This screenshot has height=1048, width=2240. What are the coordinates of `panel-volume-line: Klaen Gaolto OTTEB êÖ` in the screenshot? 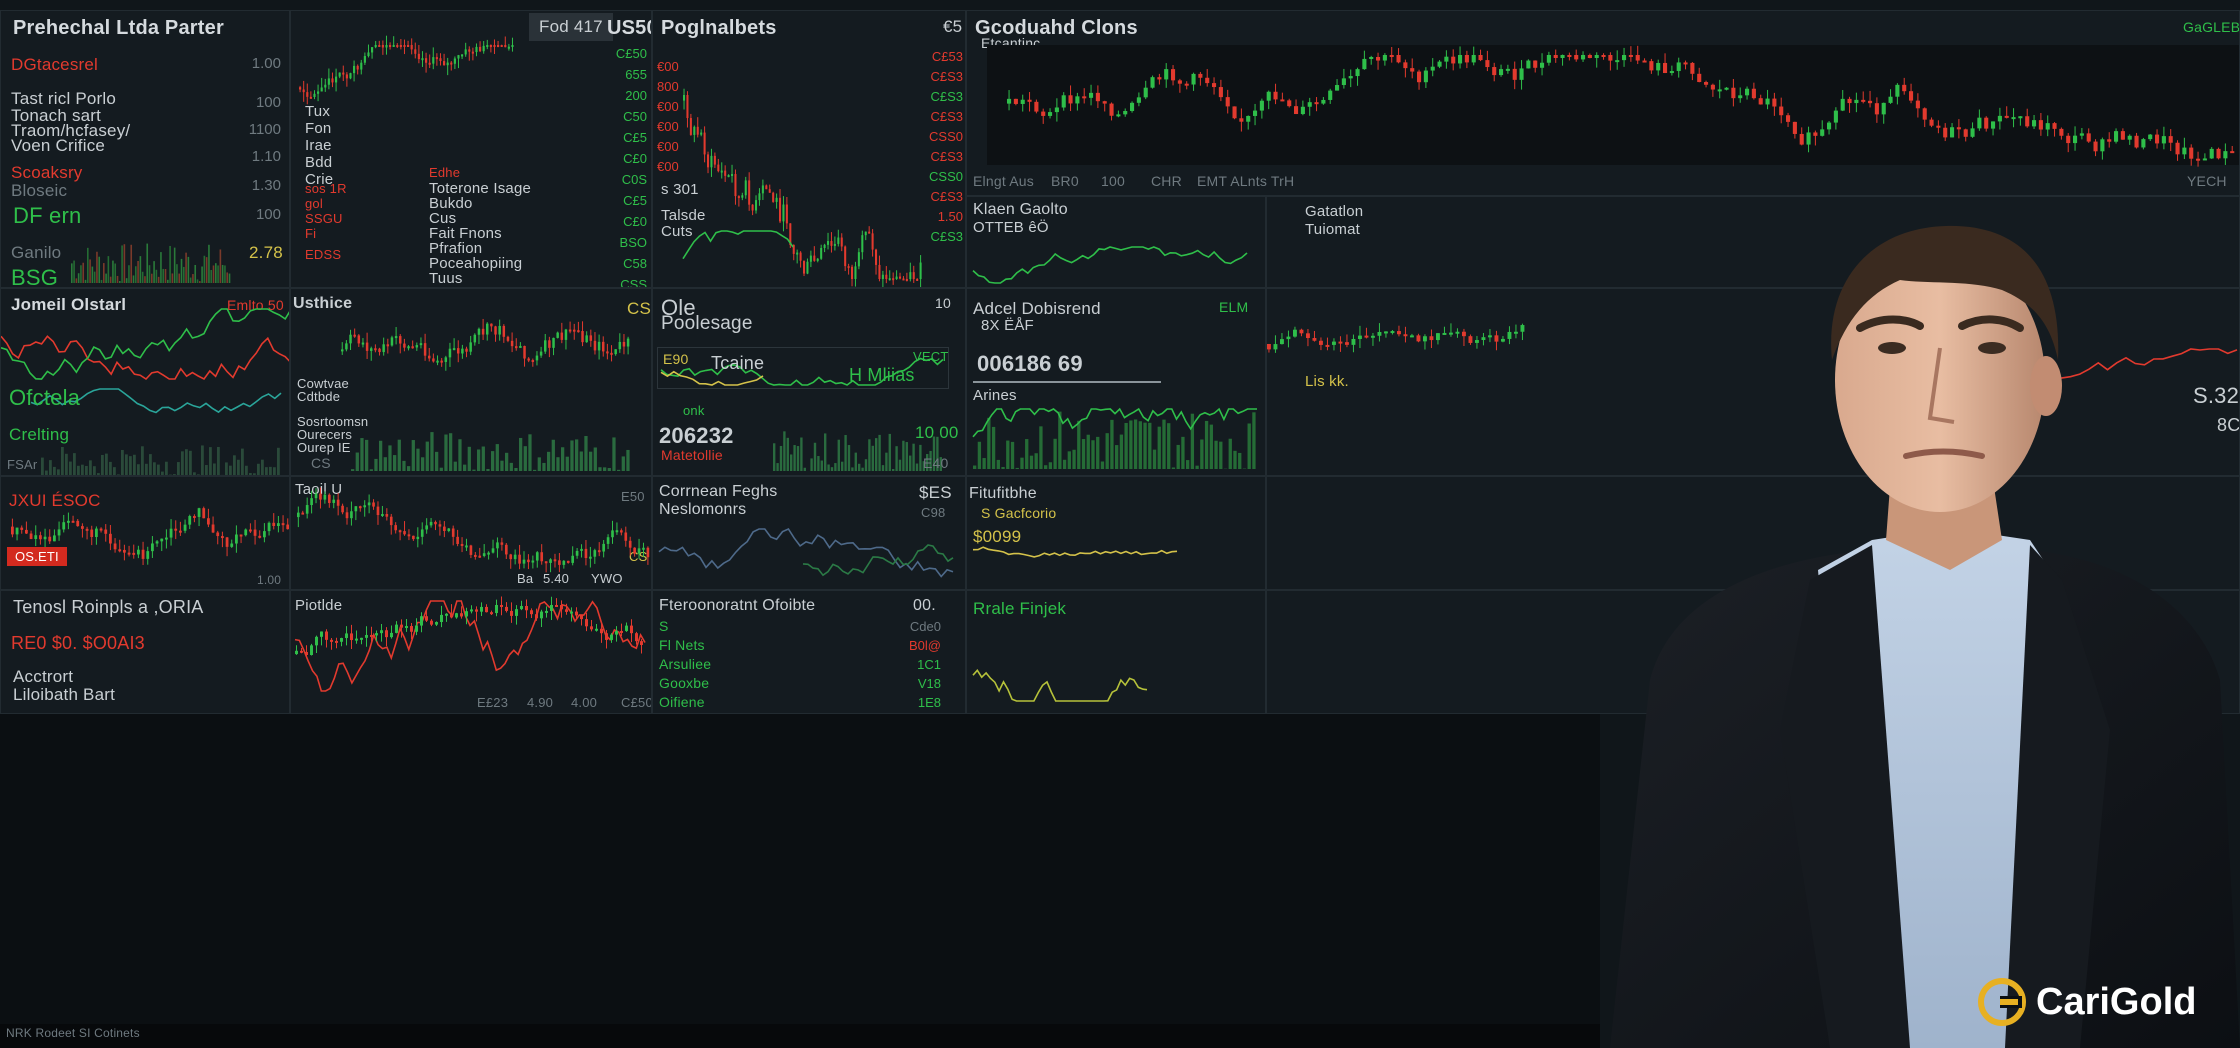 It's located at (1116, 242).